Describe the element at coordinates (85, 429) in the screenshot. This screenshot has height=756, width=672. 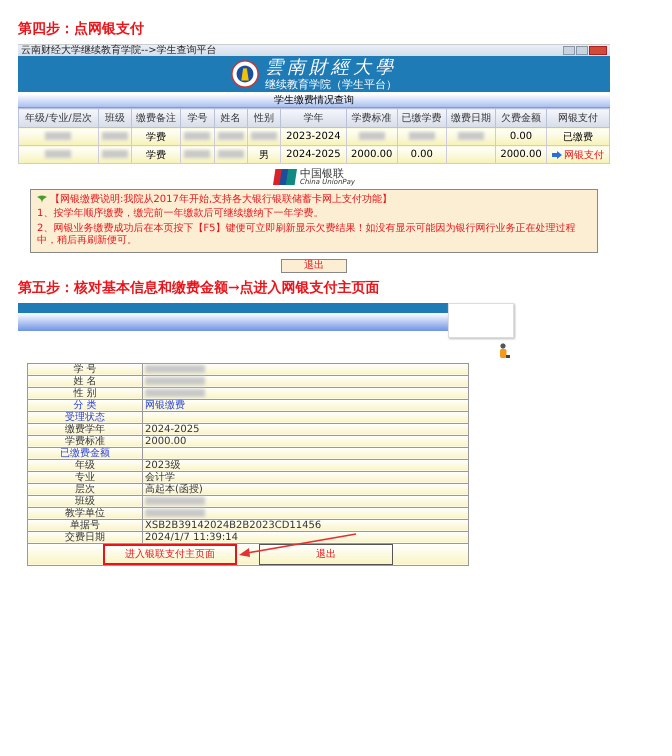
I see `field-label: 缴费学年` at that location.